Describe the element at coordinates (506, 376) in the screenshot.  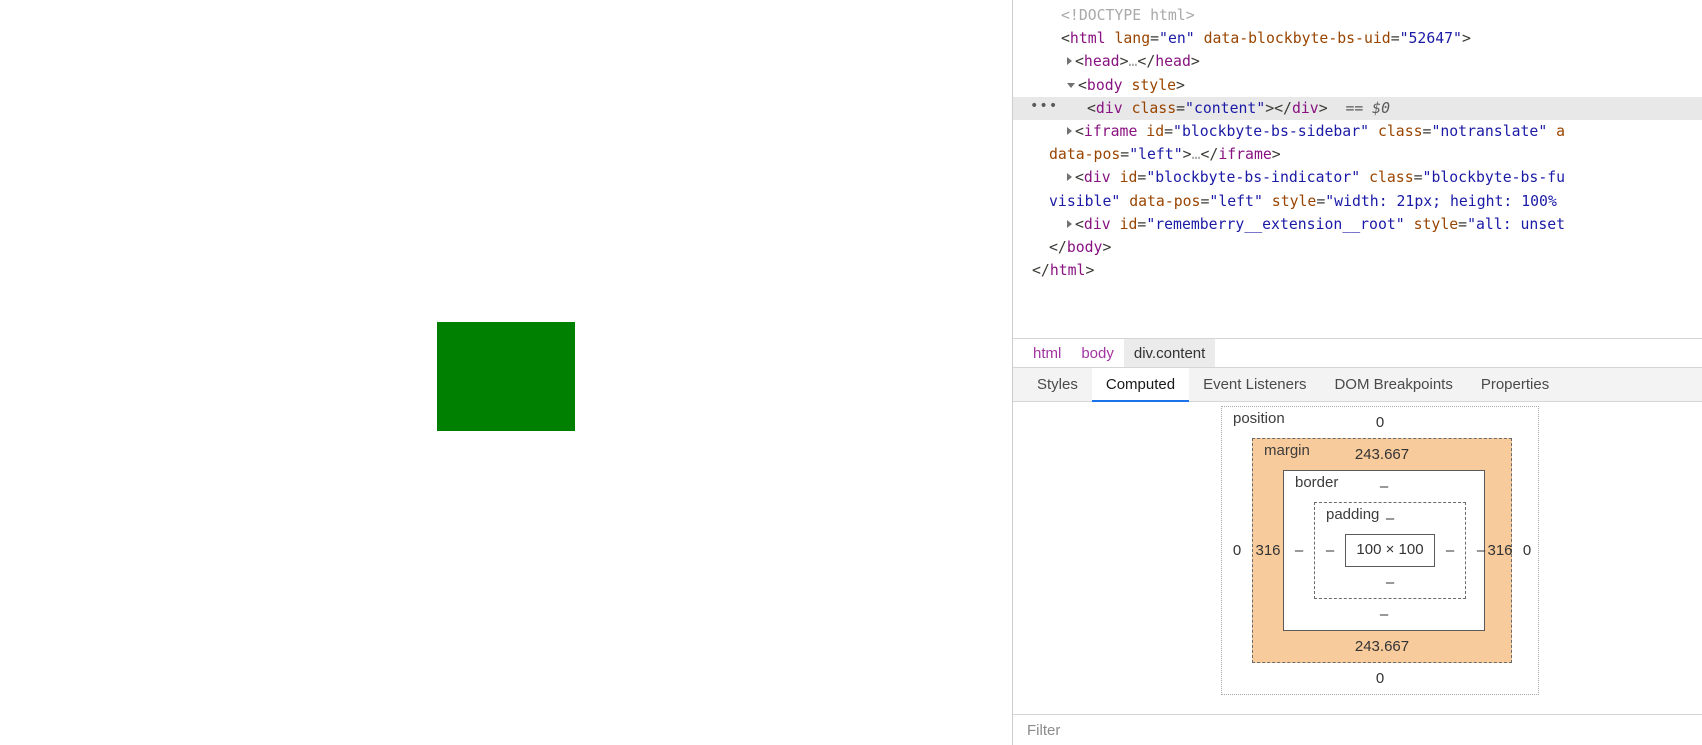
I see `green-content-box` at that location.